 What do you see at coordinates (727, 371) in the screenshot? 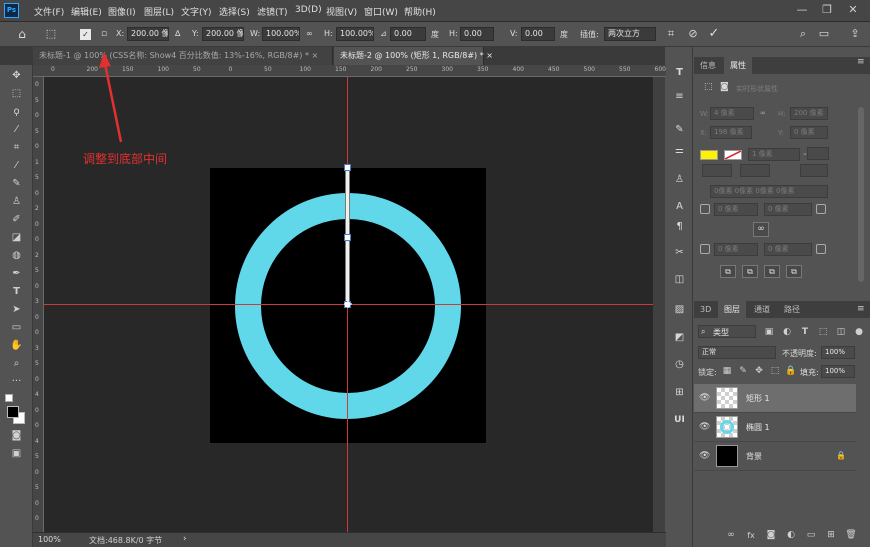
I see `lock-transparency-icon: ▦` at bounding box center [727, 371].